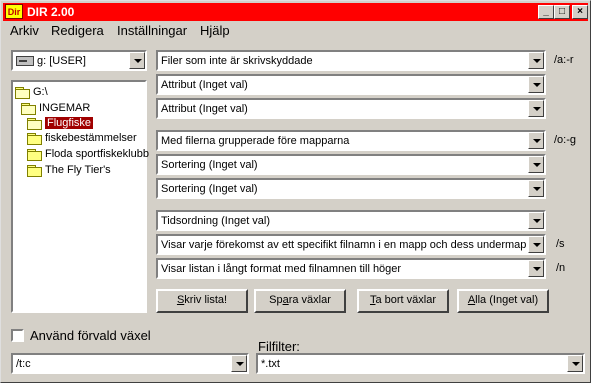 This screenshot has width=591, height=383. Describe the element at coordinates (65, 108) in the screenshot. I see `tree-item-label: INGEMAR` at that location.